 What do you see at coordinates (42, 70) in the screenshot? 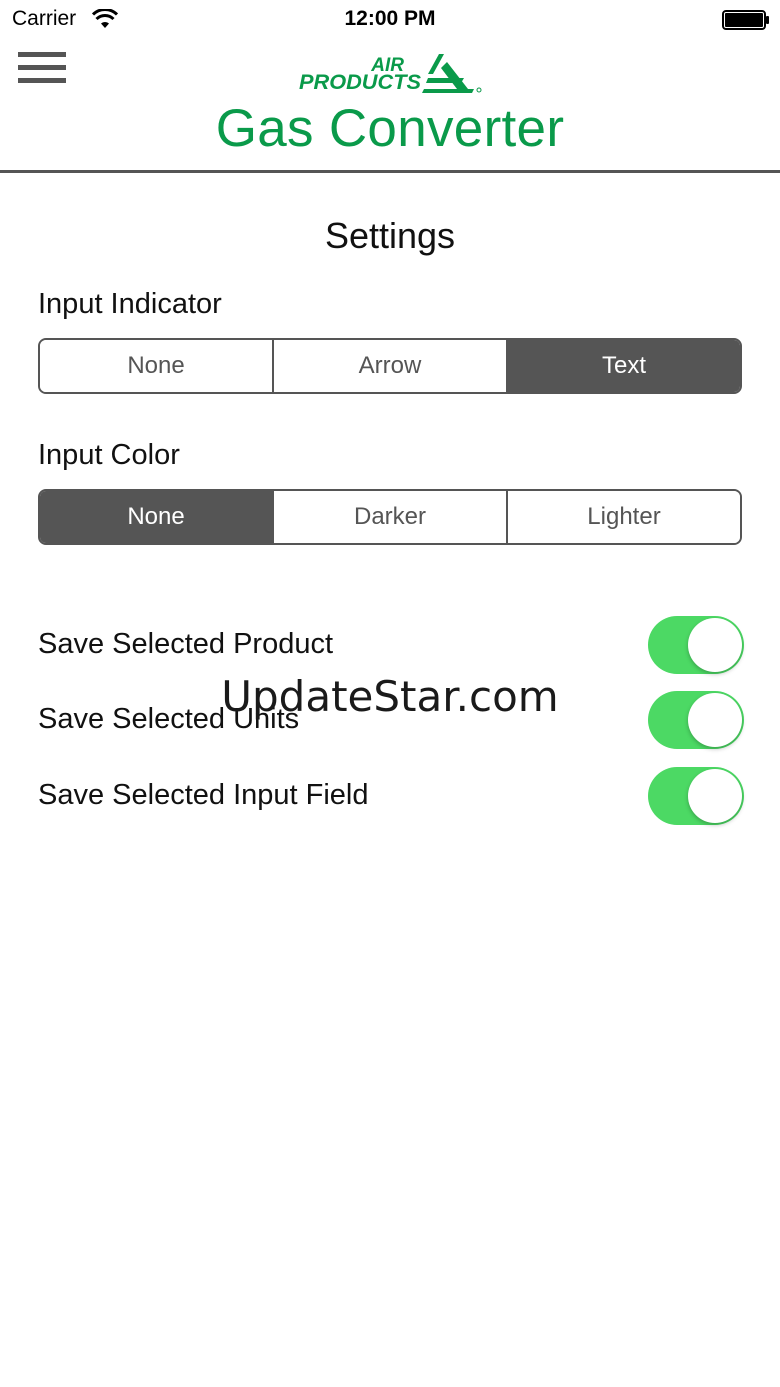
I see `hamburger-menu-icon` at bounding box center [42, 70].